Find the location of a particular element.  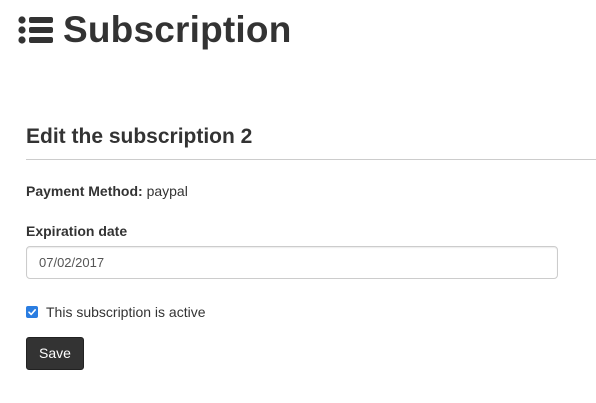

list-icon is located at coordinates (35, 30).